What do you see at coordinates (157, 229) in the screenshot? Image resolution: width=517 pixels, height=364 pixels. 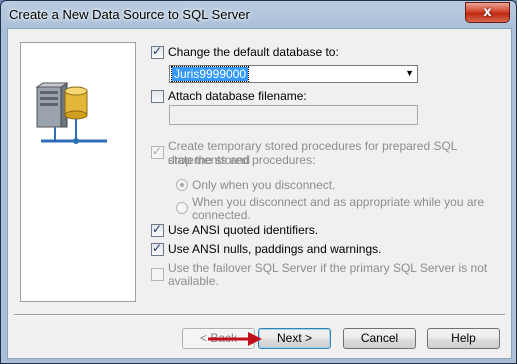 I see `ansi-quoted-checkbox` at bounding box center [157, 229].